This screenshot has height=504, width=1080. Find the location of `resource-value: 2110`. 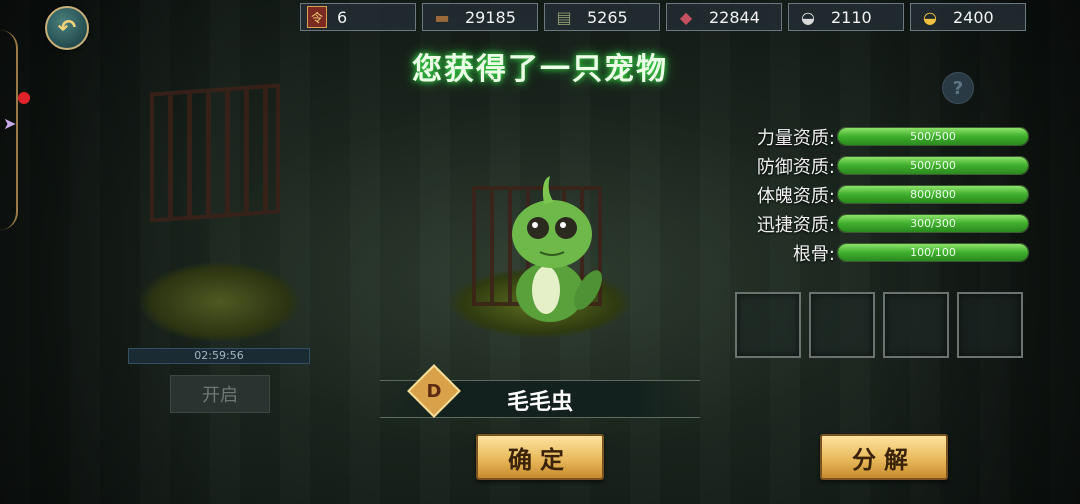

resource-value: 2110 is located at coordinates (851, 17).